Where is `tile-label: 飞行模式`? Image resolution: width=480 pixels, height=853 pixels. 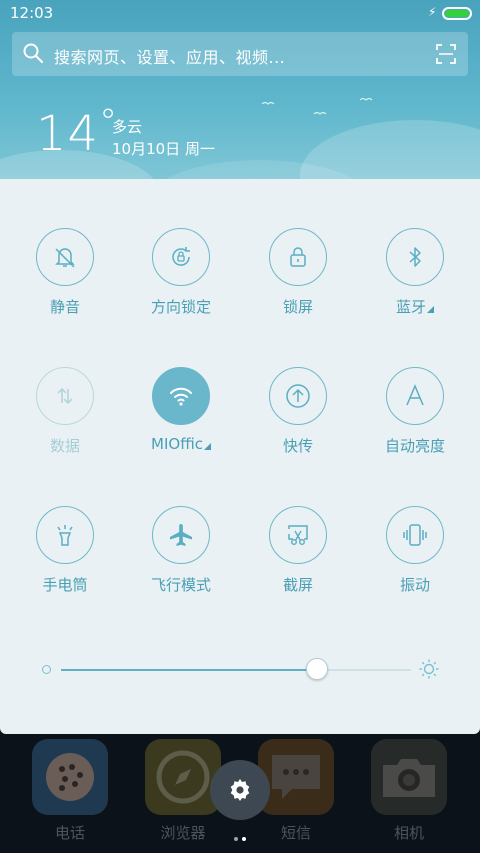 tile-label: 飞行模式 is located at coordinates (180, 585).